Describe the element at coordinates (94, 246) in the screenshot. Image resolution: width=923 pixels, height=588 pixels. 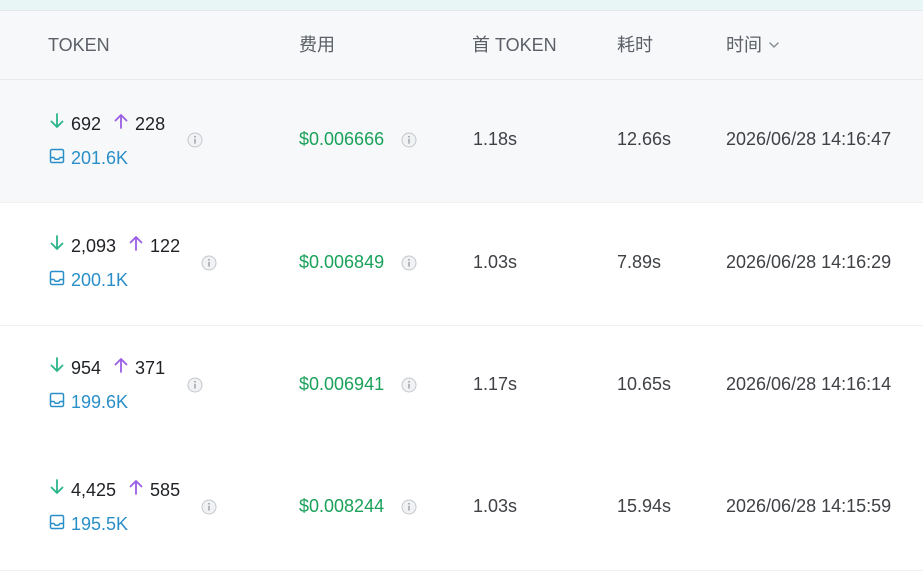
I see `input-tokens: 2,093` at that location.